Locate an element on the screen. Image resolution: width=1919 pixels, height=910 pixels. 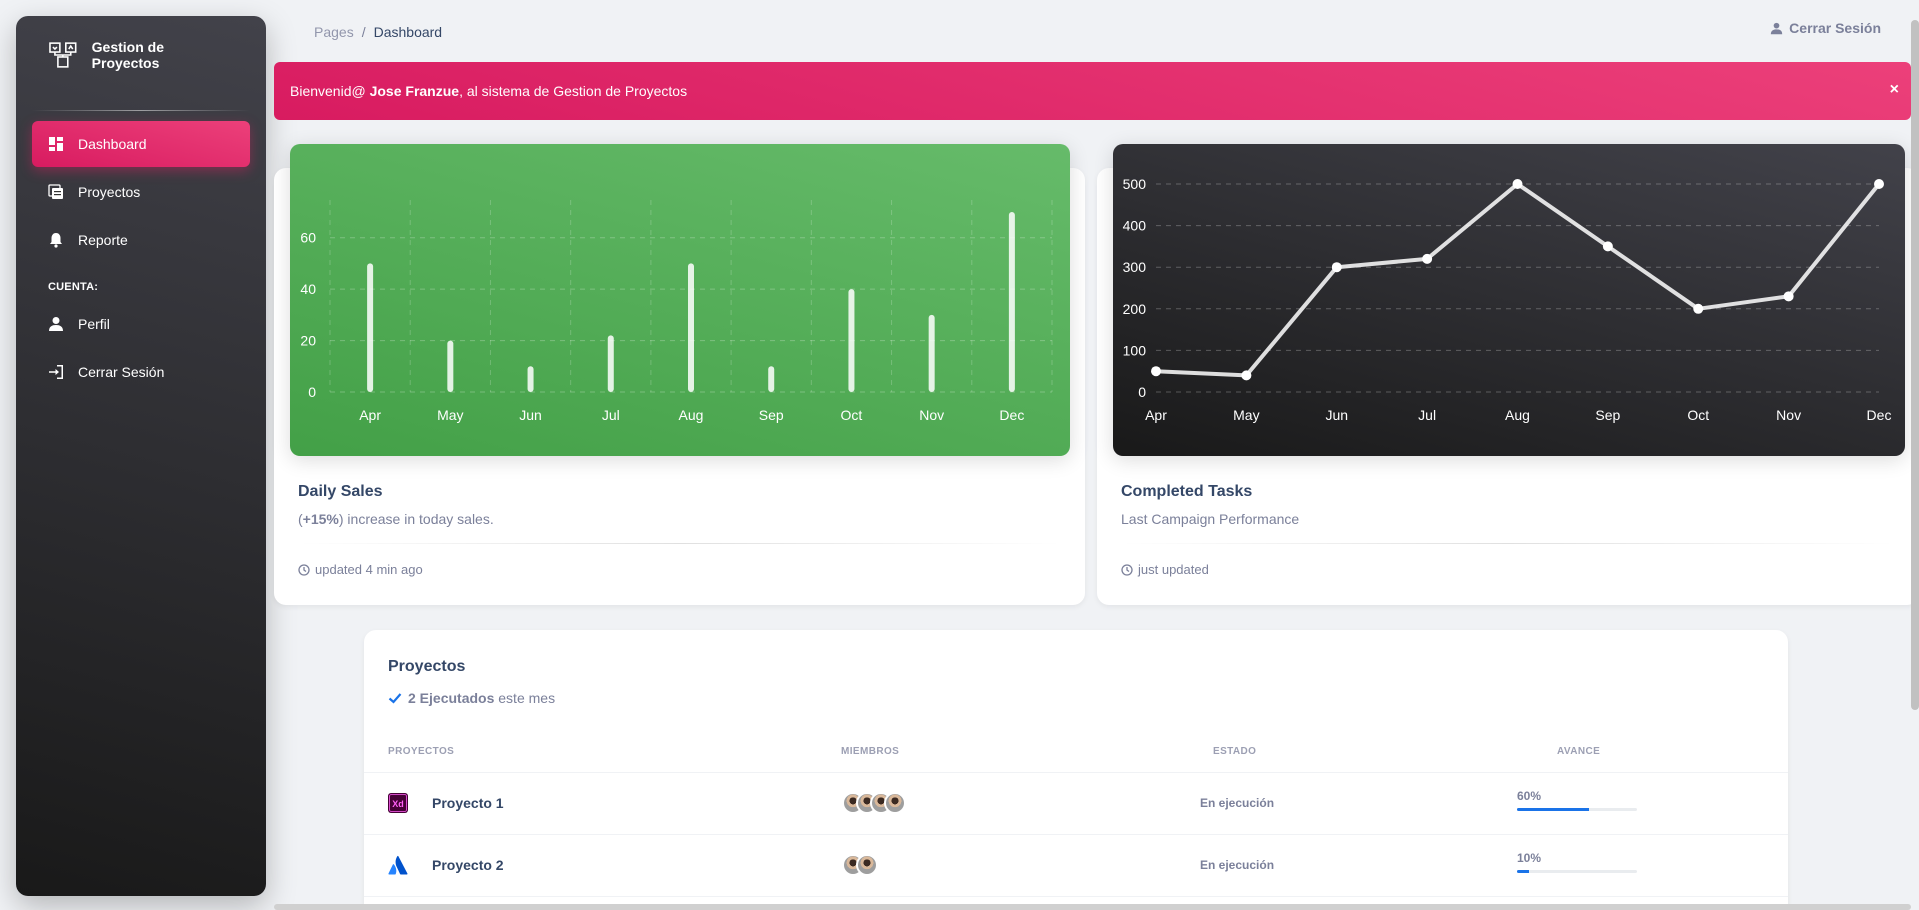
vertical-scrollbar is located at coordinates (1915, 365).